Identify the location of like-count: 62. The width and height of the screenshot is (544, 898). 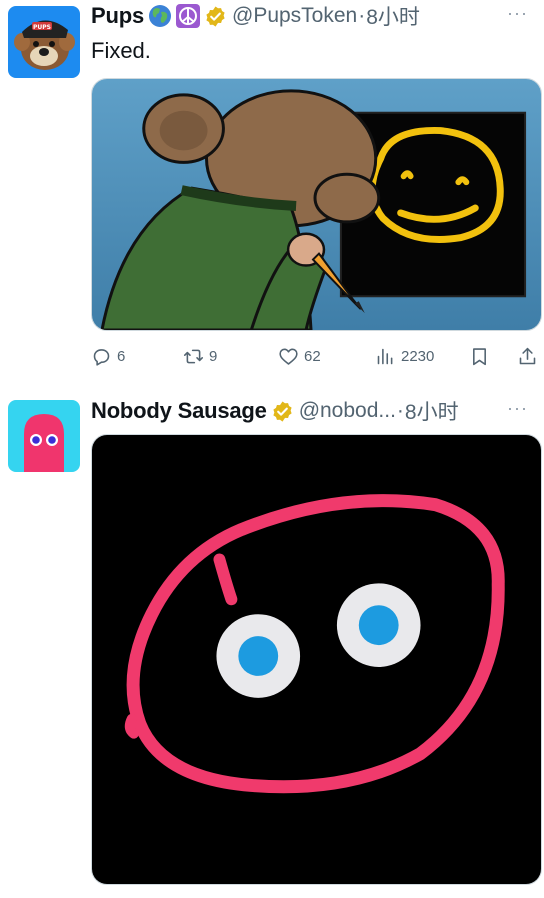
(312, 356).